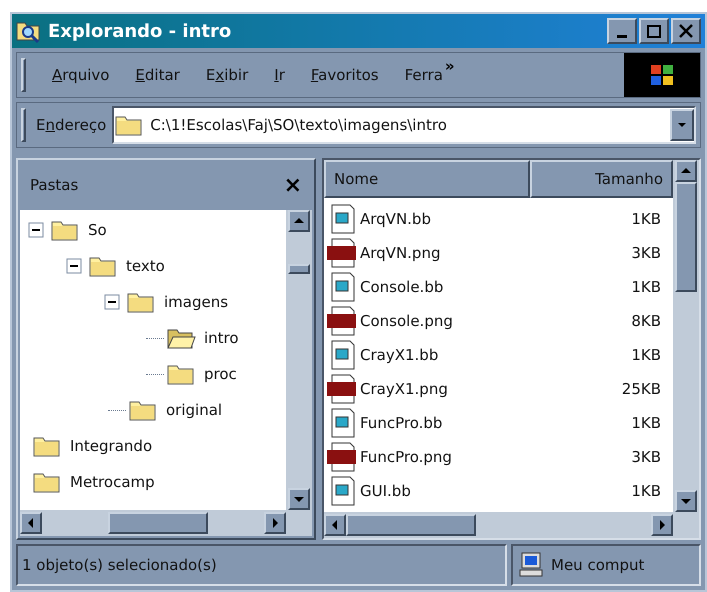 This screenshot has height=592, width=707. Describe the element at coordinates (220, 374) in the screenshot. I see `folder-name: proc` at that location.